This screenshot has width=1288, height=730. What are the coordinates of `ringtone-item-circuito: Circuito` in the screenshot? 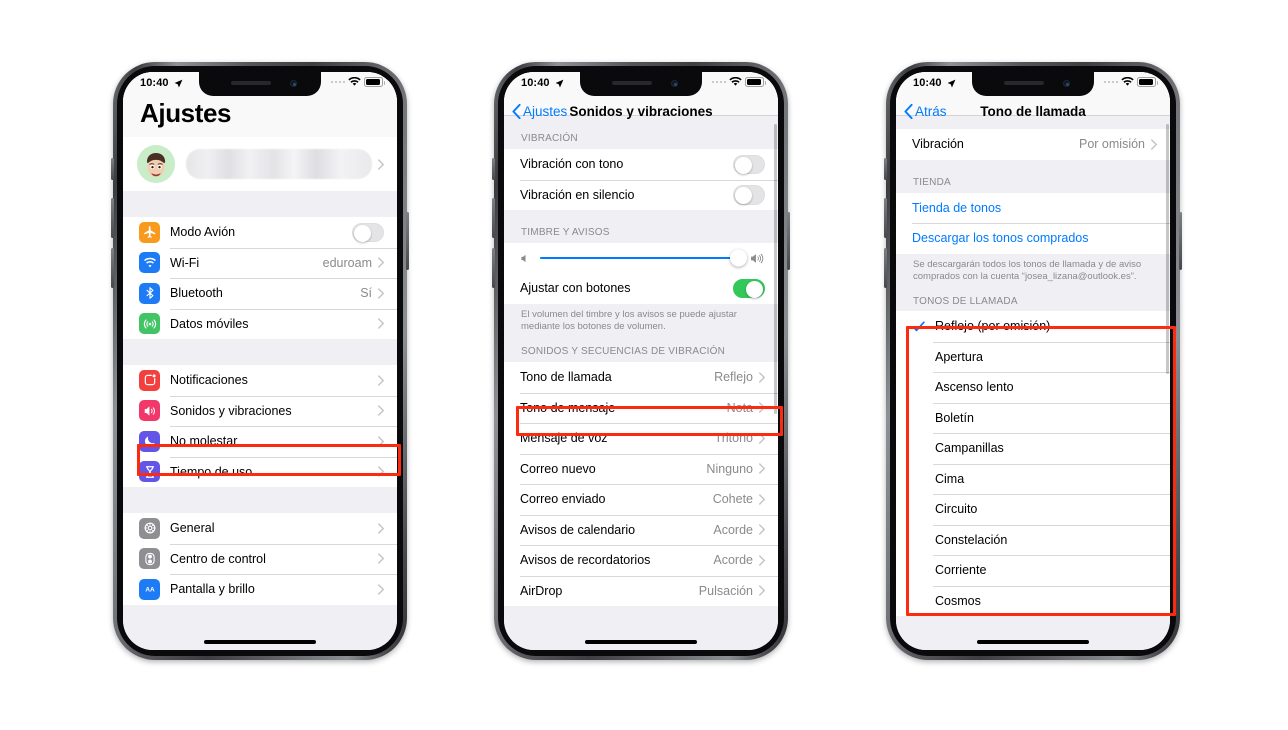 It's located at (1033, 509).